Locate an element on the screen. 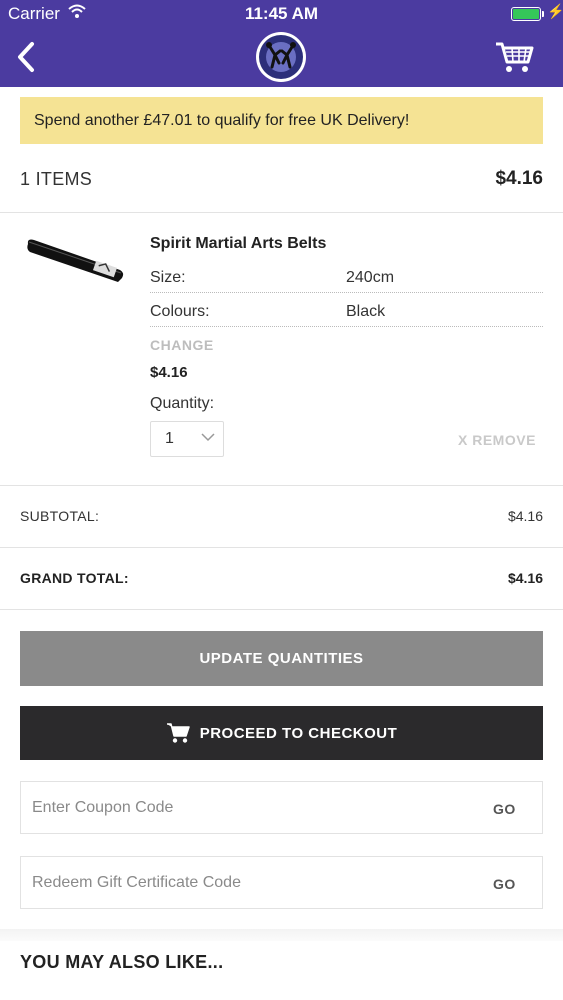 The width and height of the screenshot is (563, 1000). cart-button is located at coordinates (514, 57).